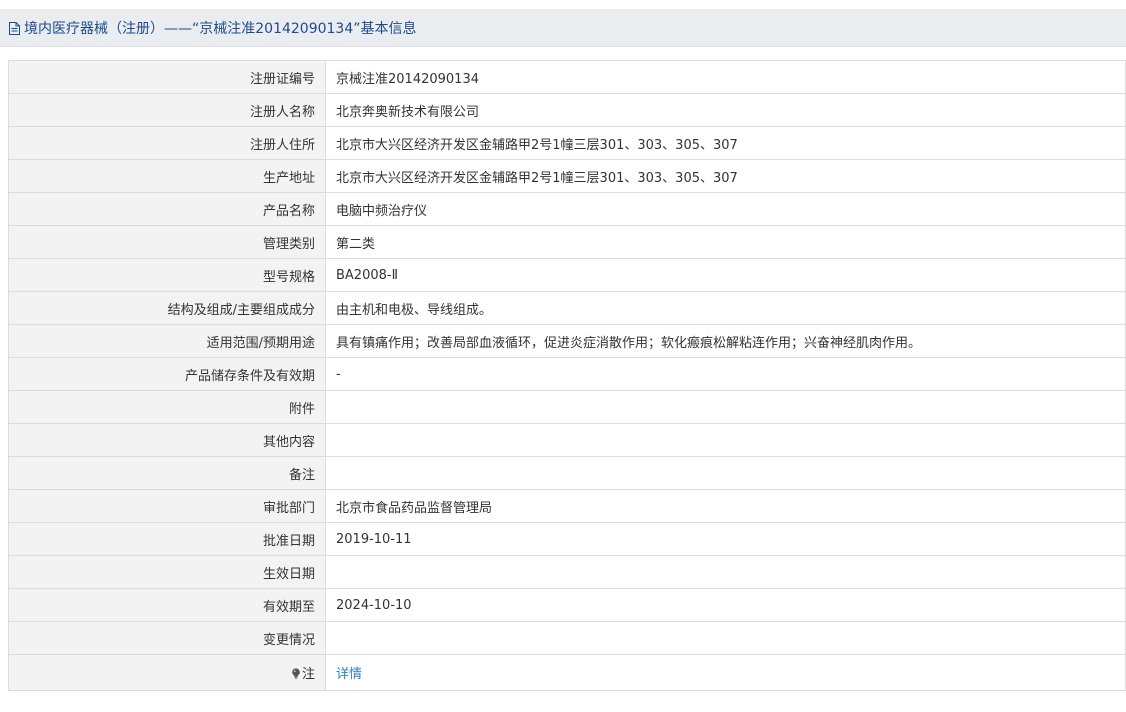 This screenshot has height=712, width=1126. What do you see at coordinates (167, 506) in the screenshot?
I see `row-label: 审批部门` at bounding box center [167, 506].